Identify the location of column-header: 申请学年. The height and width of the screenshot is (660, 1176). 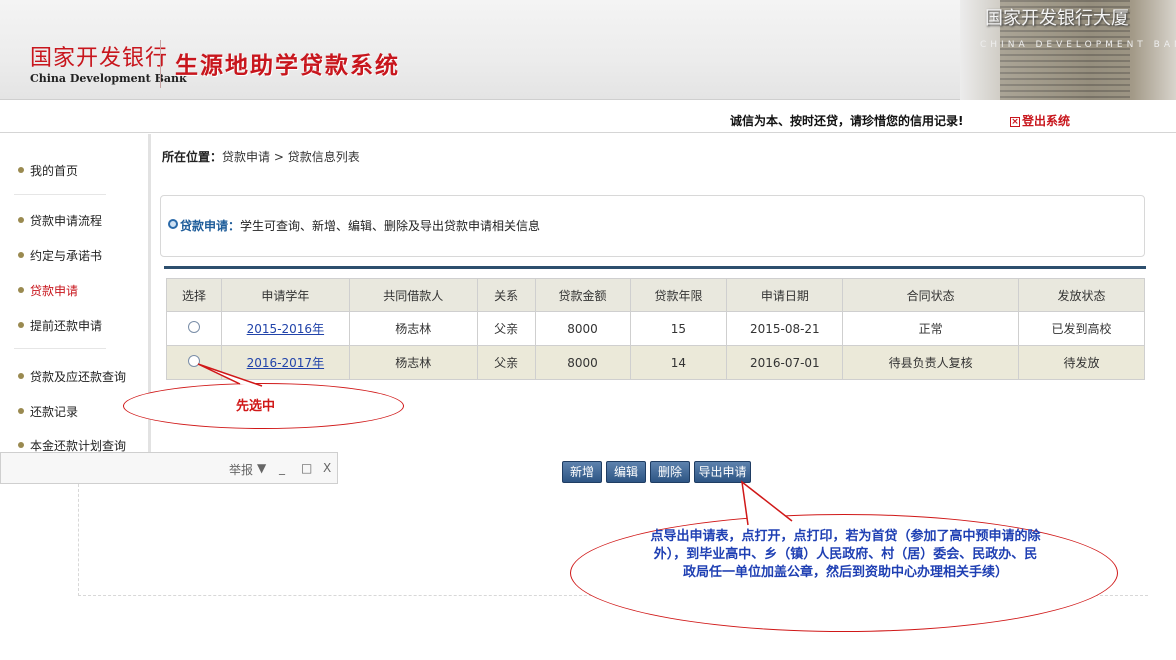
(285, 295).